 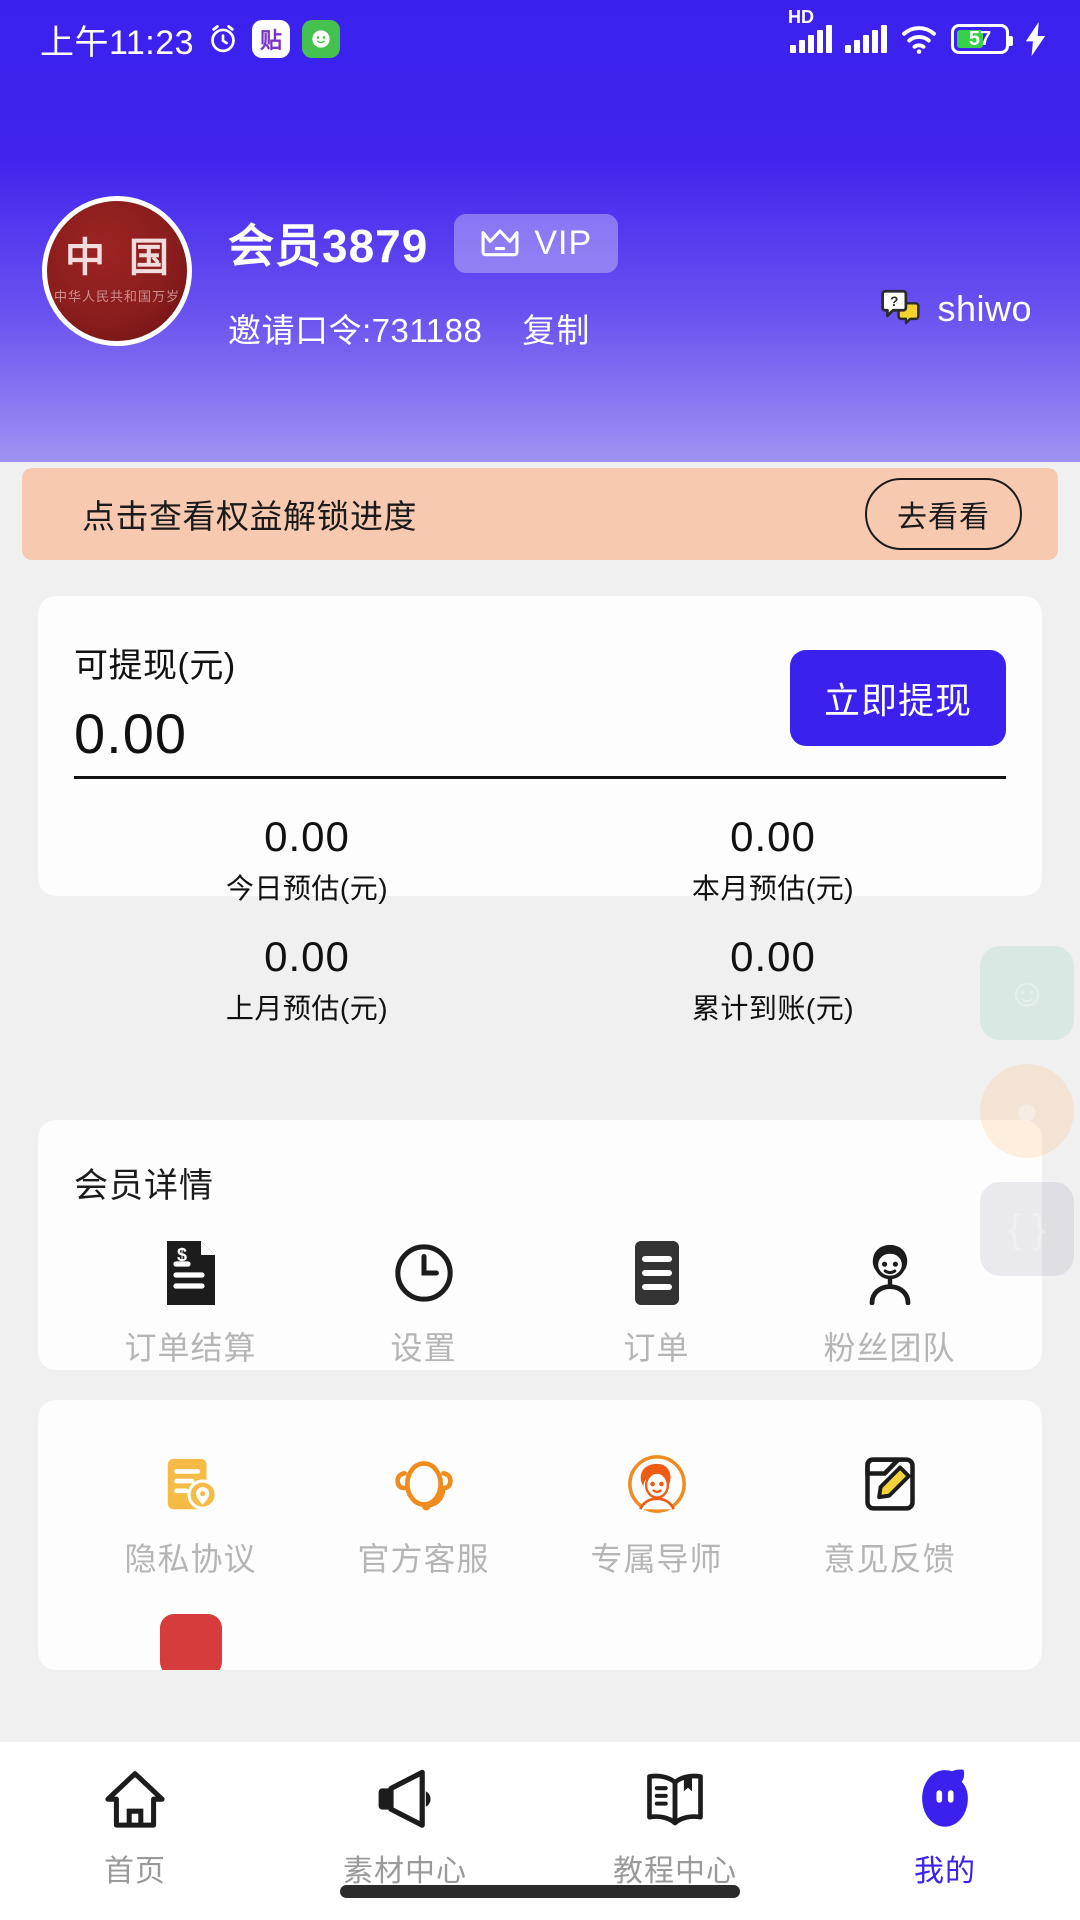 I want to click on stat-total-settled: 0.00 累计到账(元), so click(x=773, y=980).